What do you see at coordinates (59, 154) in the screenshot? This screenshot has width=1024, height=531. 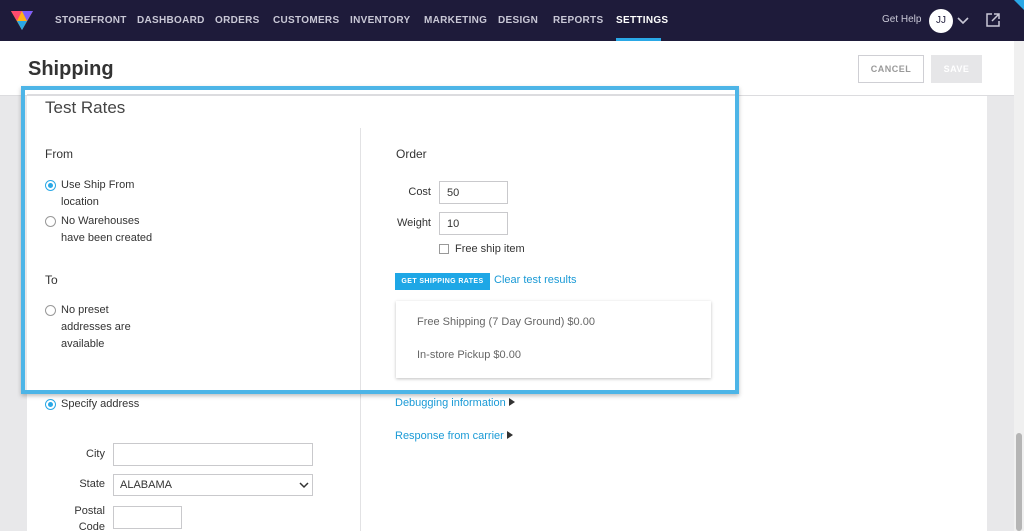 I see `from-heading: From` at bounding box center [59, 154].